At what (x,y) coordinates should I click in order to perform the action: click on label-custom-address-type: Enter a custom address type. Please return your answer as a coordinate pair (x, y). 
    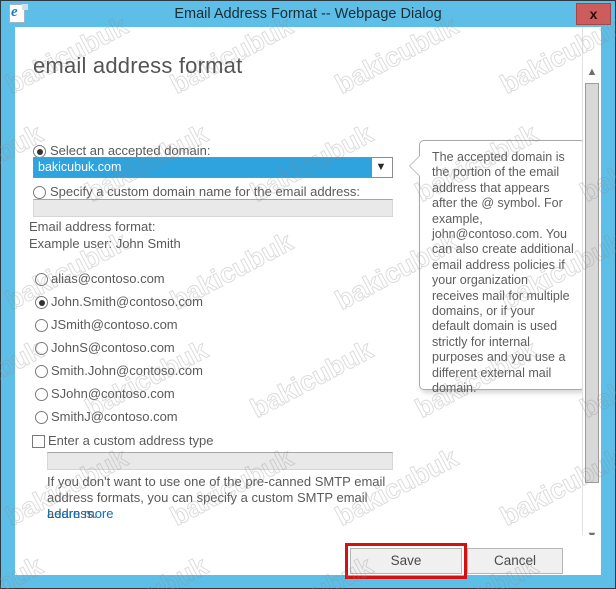
    Looking at the image, I should click on (131, 440).